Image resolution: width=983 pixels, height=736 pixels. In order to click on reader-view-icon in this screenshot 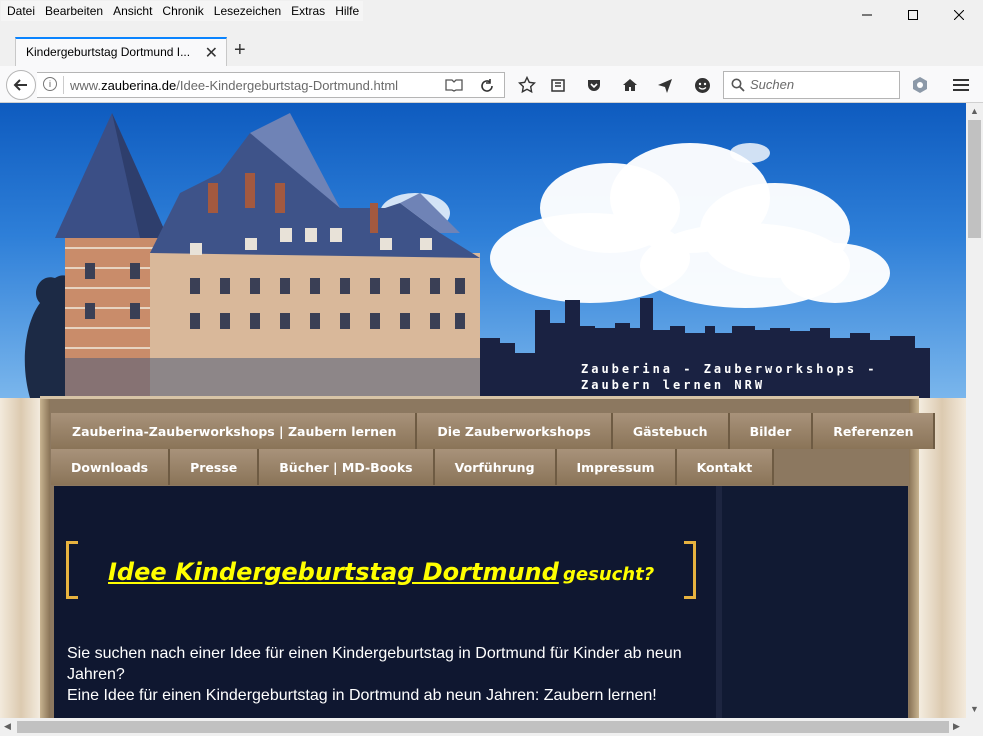, I will do `click(454, 86)`.